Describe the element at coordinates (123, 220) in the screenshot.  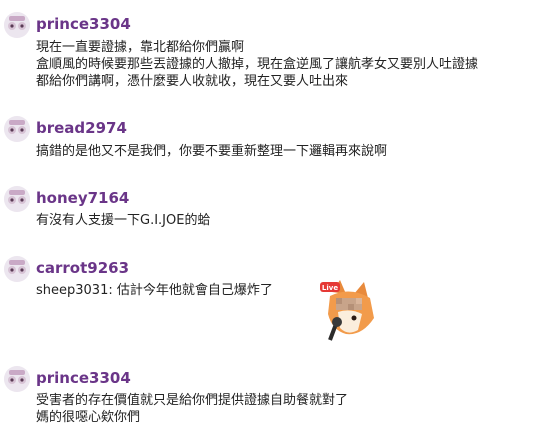
I see `comment-text-line: 有沒有人支援一下G.I.JOE的蛤` at that location.